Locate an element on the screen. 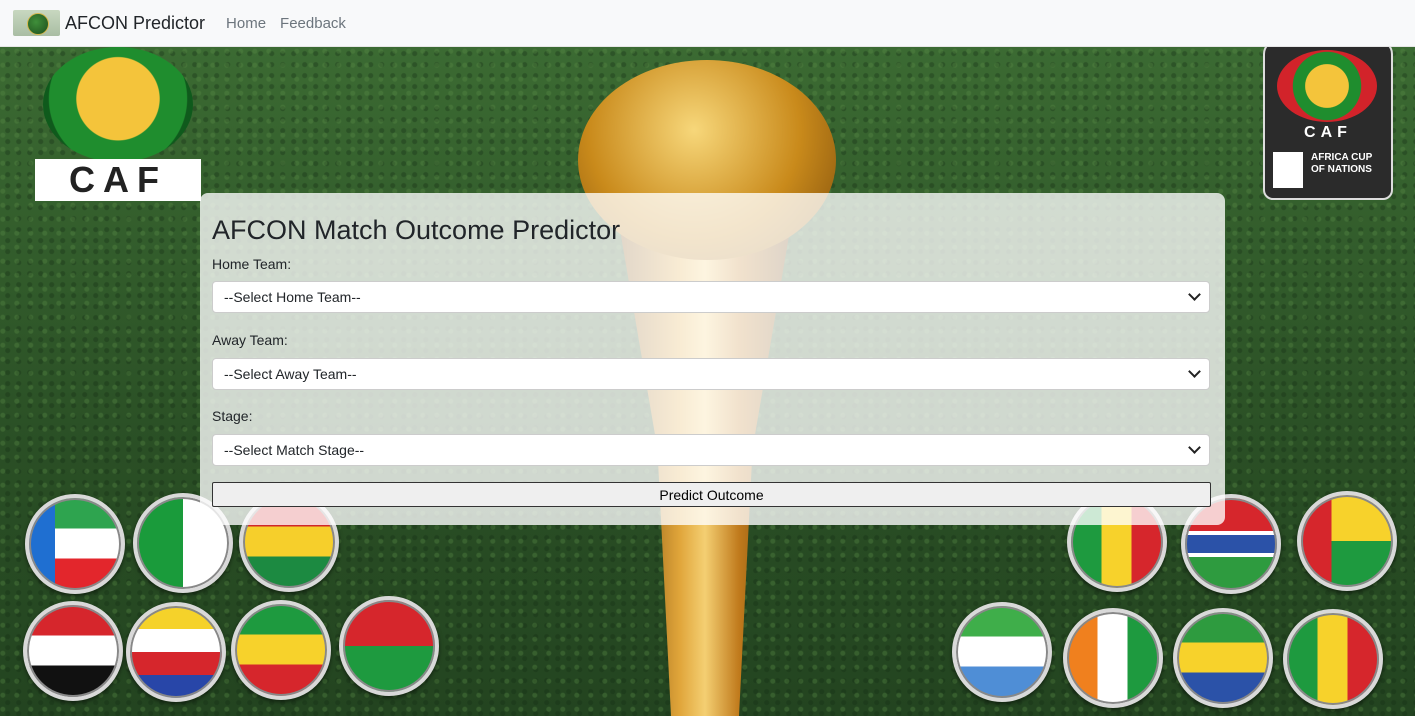  flag-equatorial-guinea-icon is located at coordinates (75, 544).